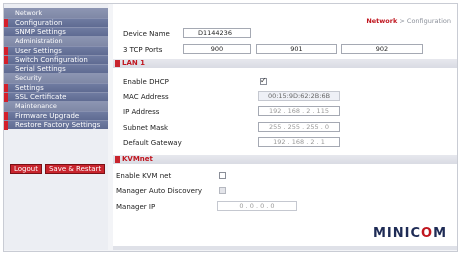  I want to click on sidebar-item-user-settings: User Settings, so click(56, 51).